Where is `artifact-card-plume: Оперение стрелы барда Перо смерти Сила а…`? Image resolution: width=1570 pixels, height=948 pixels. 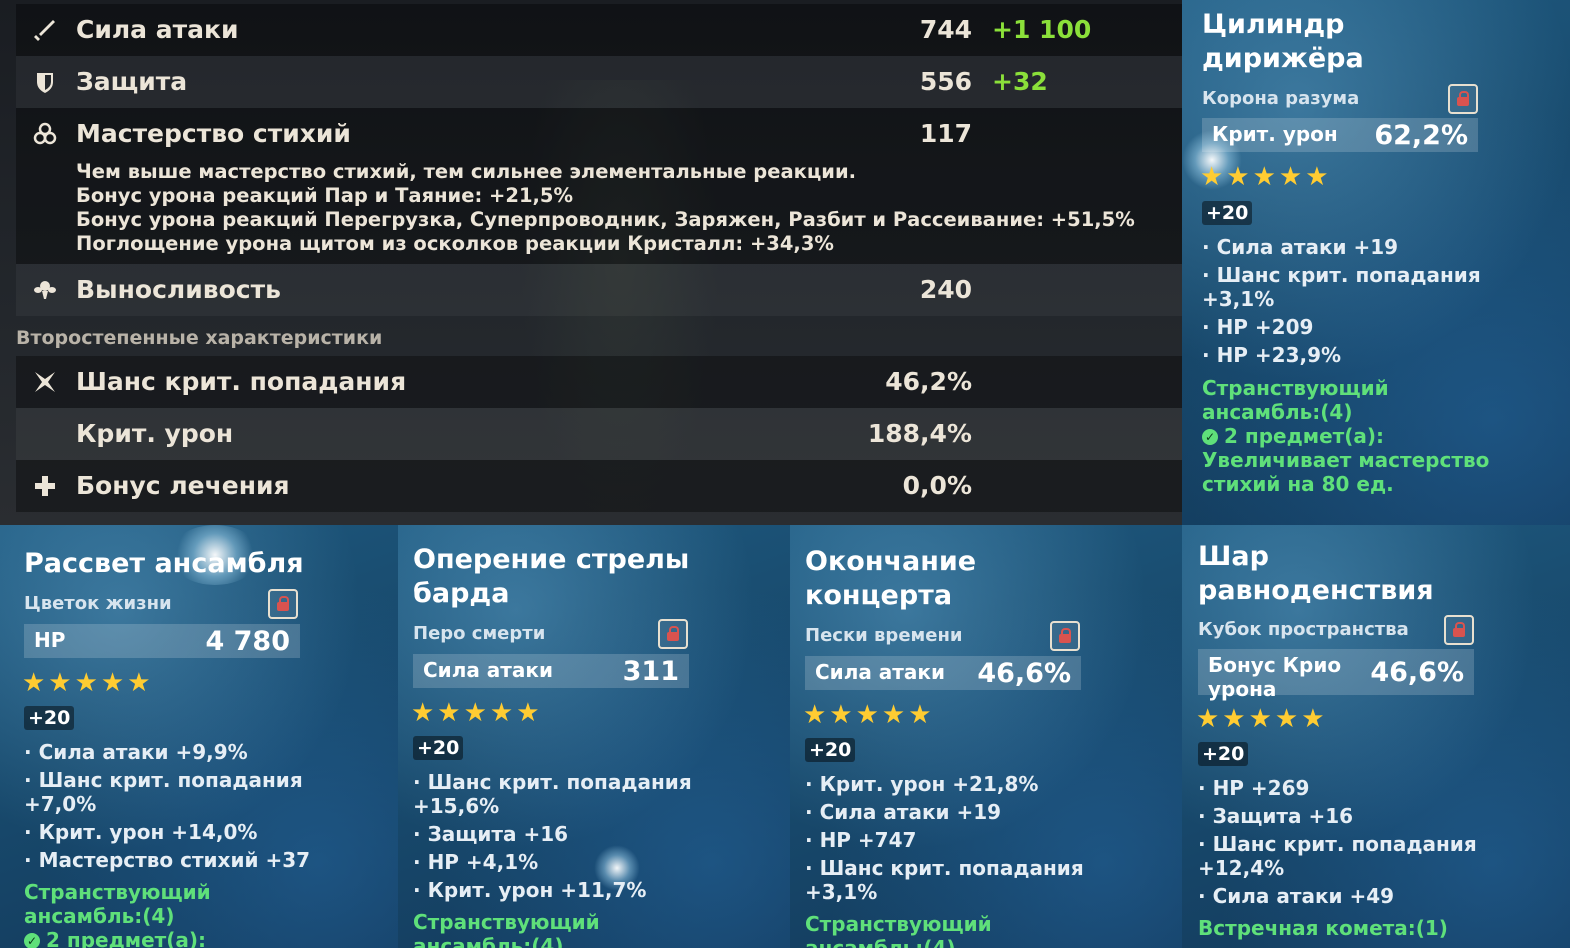 artifact-card-plume: Оперение стрелы барда Перо смерти Сила а… is located at coordinates (594, 736).